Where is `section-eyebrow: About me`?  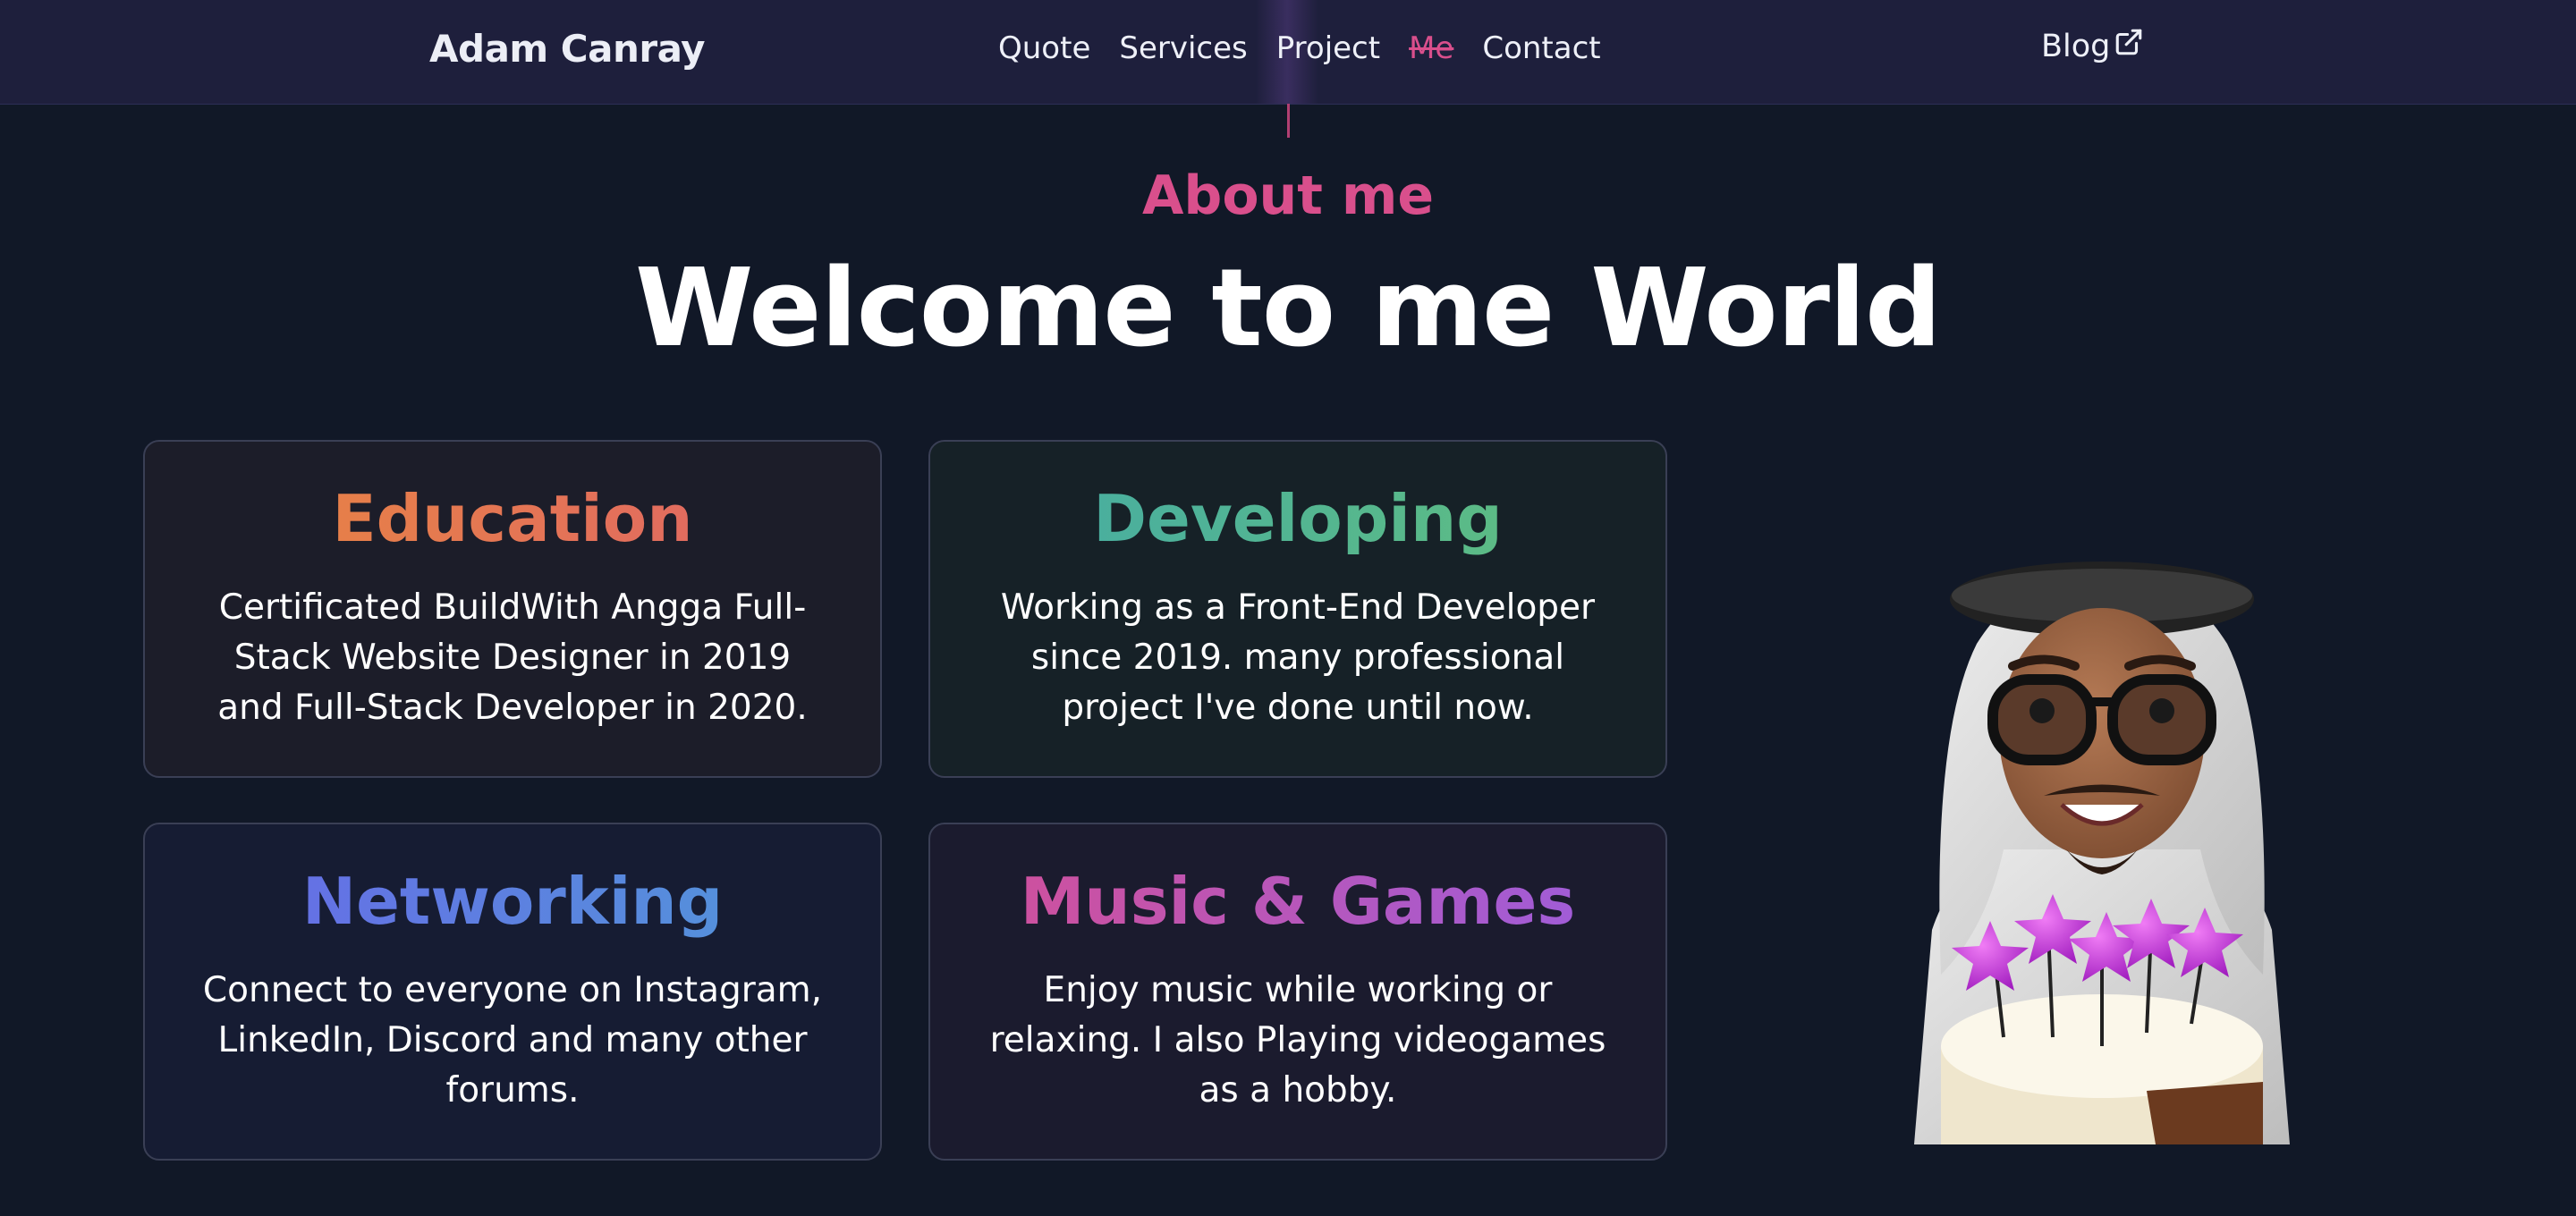 section-eyebrow: About me is located at coordinates (1288, 196).